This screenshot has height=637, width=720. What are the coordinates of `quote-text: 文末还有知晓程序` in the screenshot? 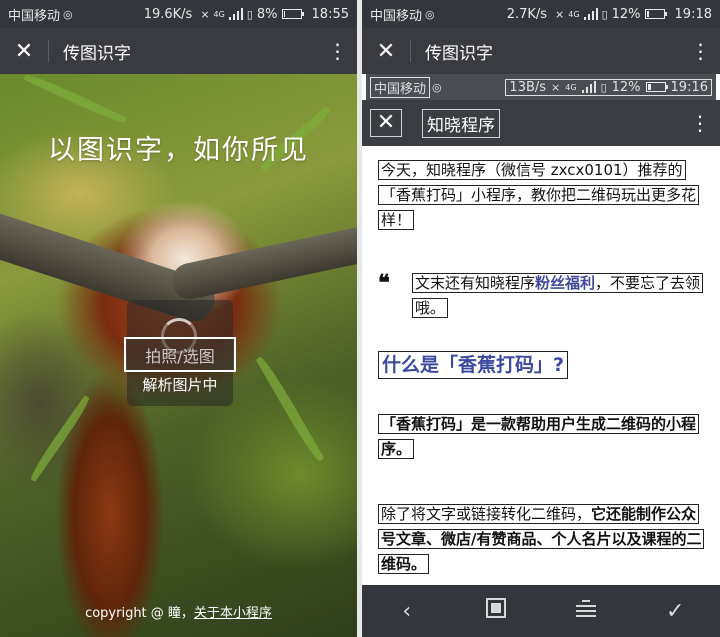 It's located at (475, 283).